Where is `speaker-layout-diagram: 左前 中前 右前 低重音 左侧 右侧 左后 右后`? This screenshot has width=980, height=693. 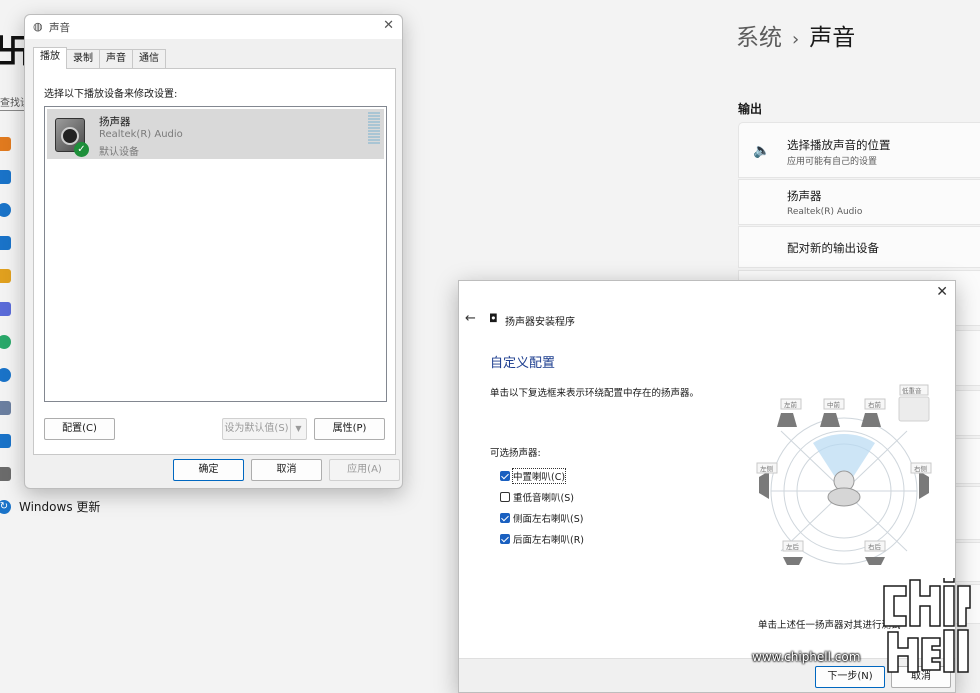 speaker-layout-diagram: 左前 中前 右前 低重音 左侧 右侧 左后 右后 is located at coordinates (844, 474).